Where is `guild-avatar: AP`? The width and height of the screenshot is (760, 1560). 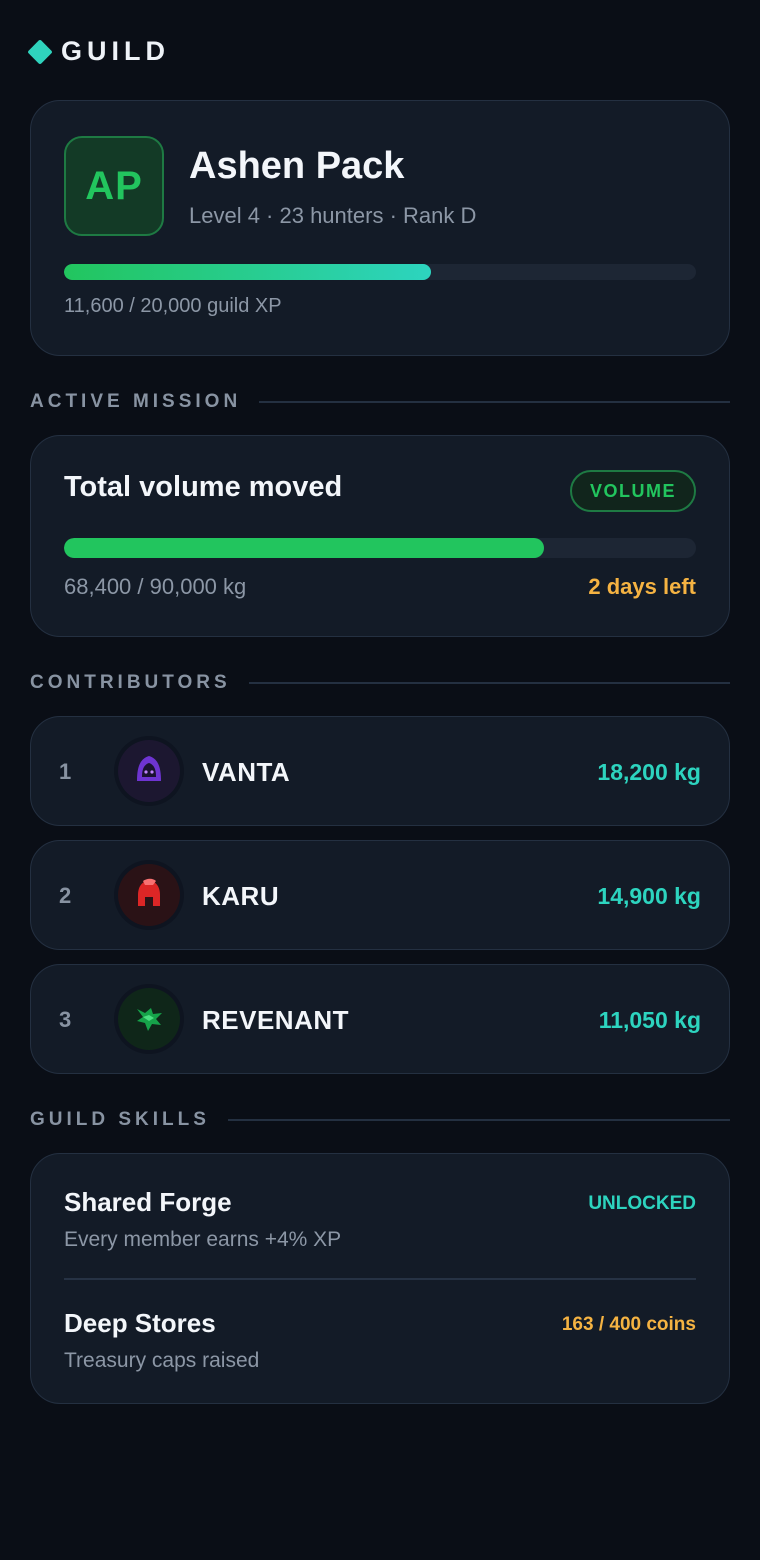
guild-avatar: AP is located at coordinates (114, 186).